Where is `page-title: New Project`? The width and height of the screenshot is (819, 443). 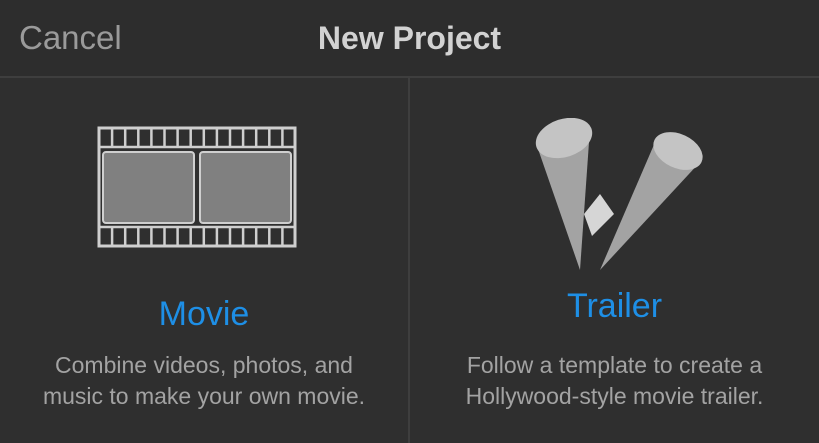 page-title: New Project is located at coordinates (409, 38).